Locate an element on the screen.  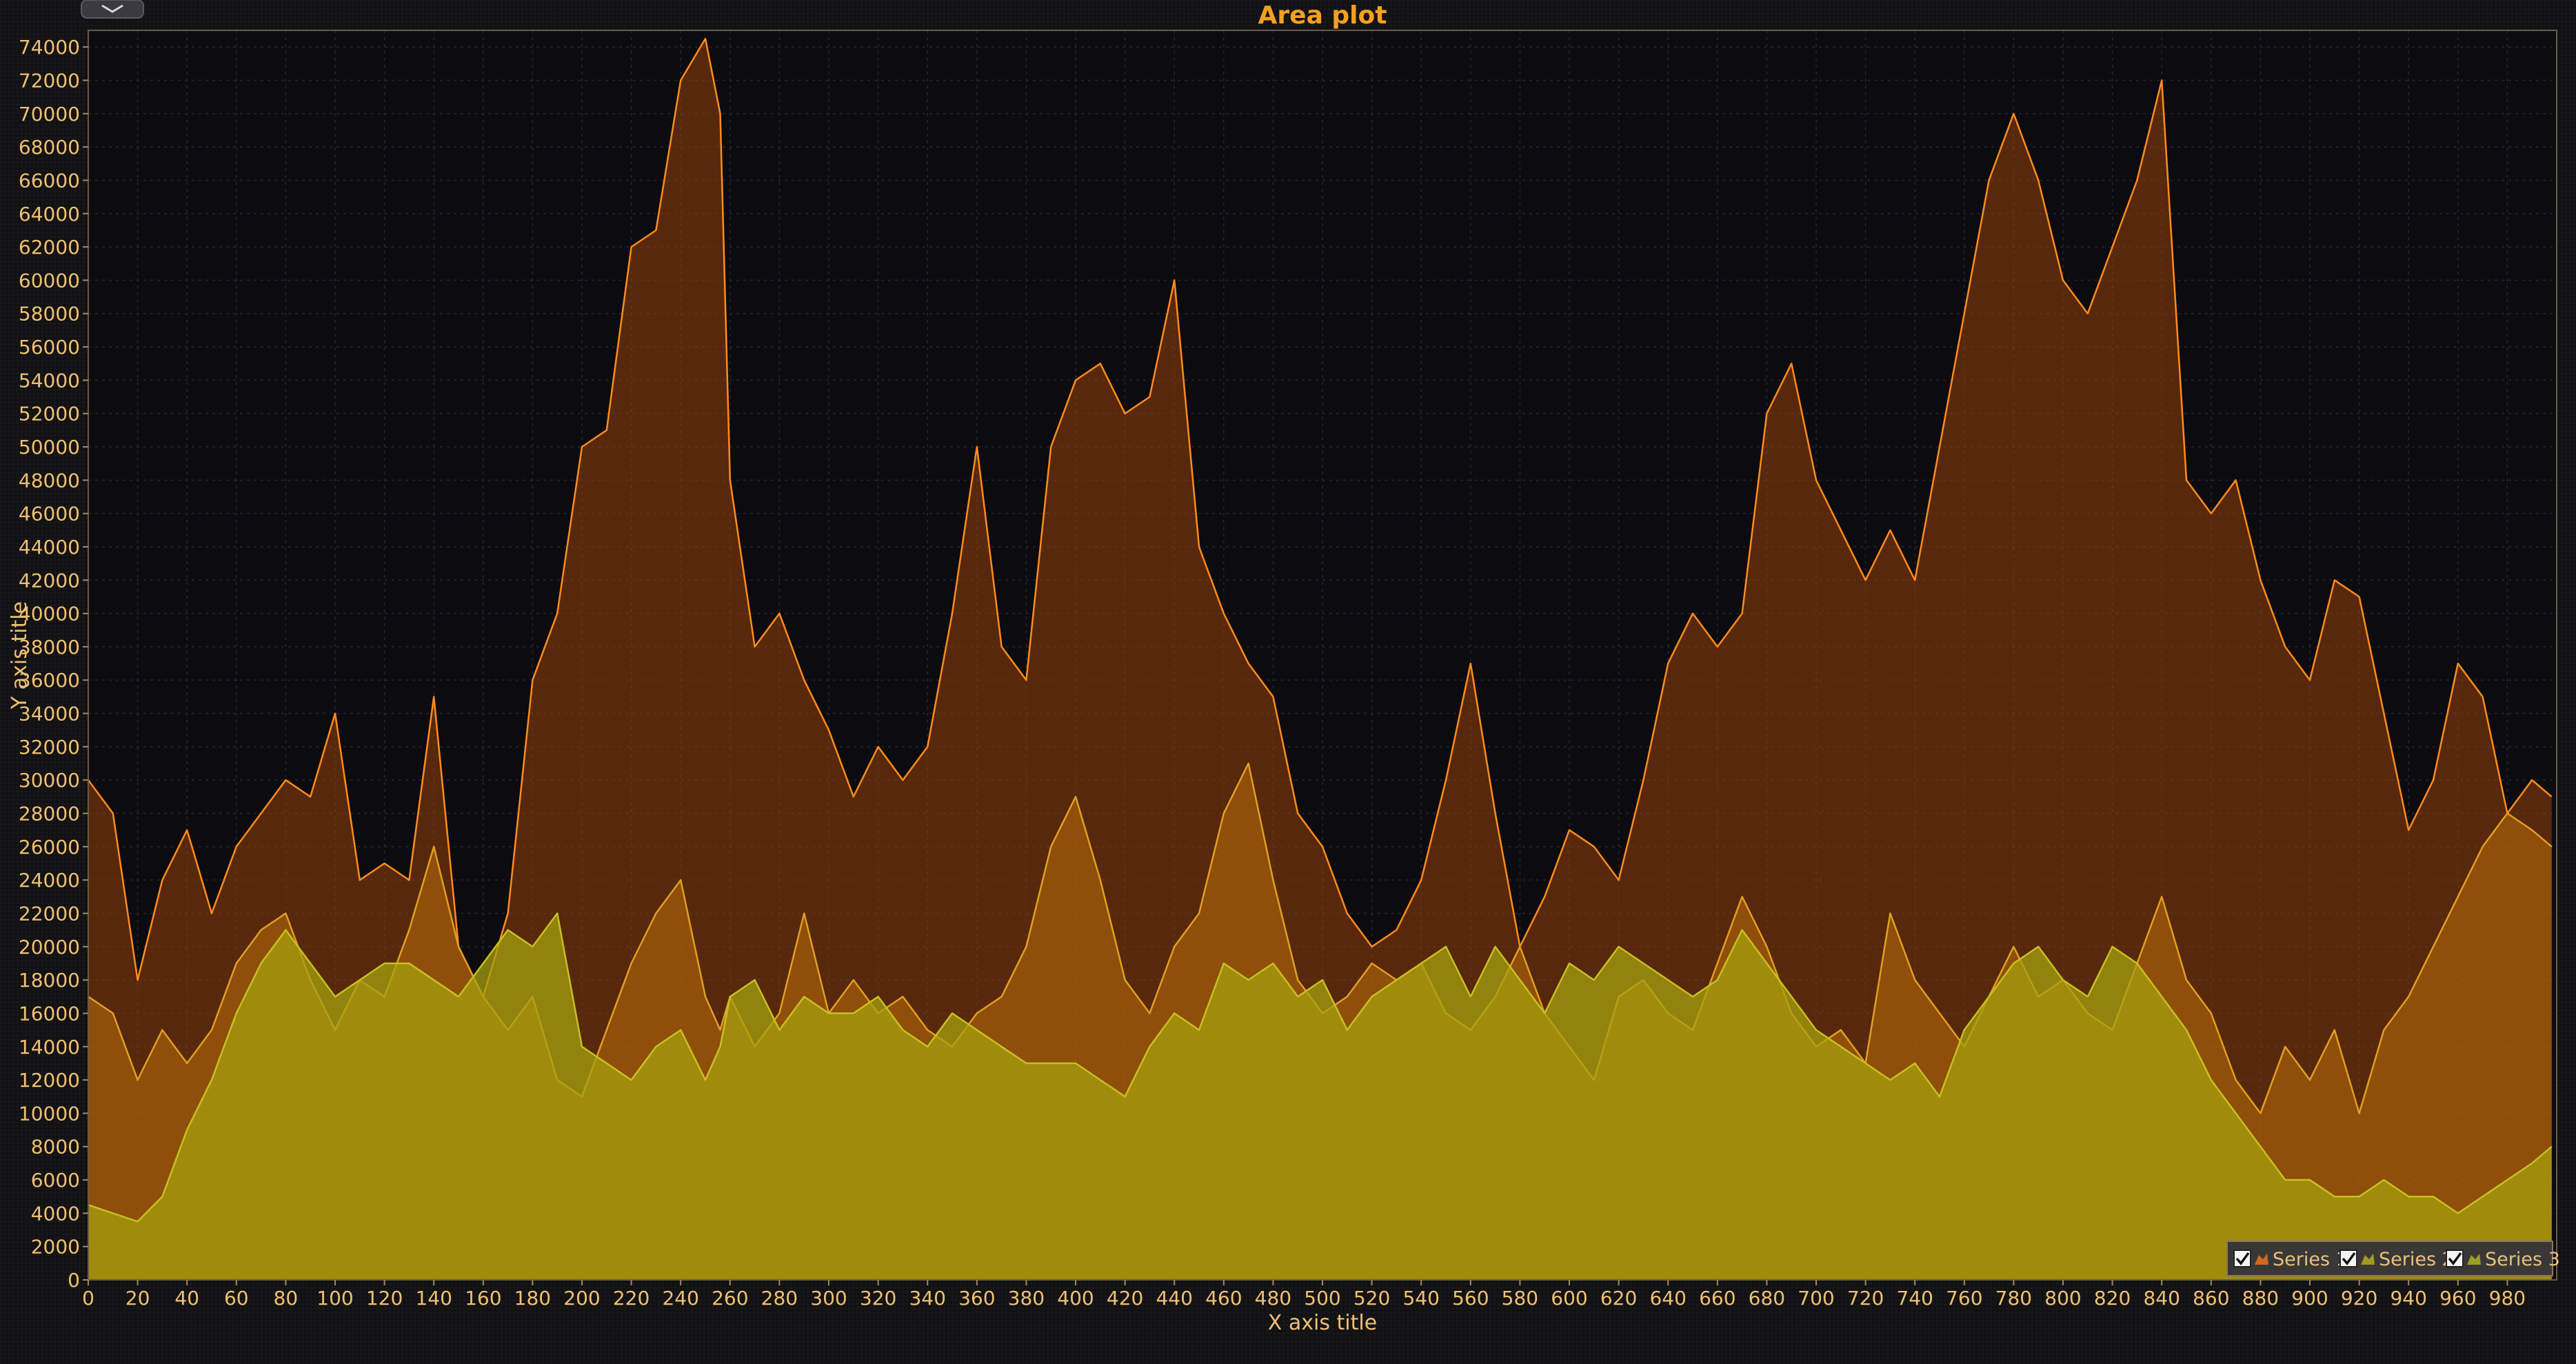
x-tick-label: 100 is located at coordinates (334, 1298).